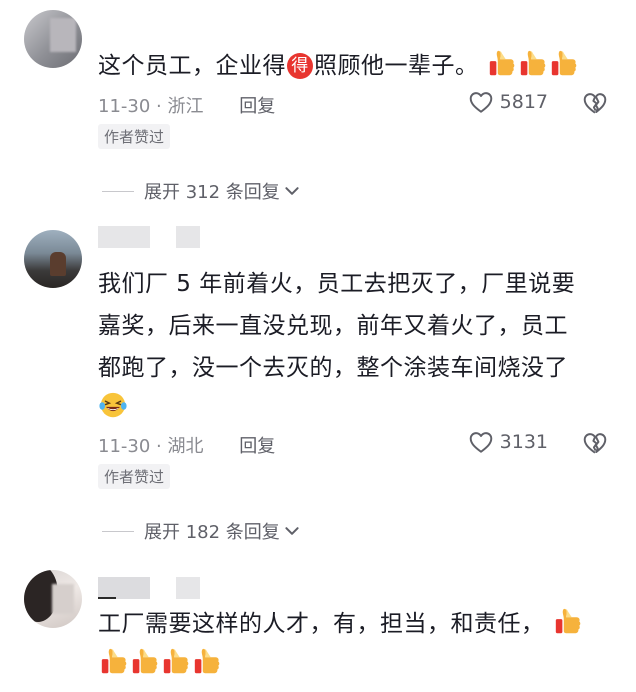 Image resolution: width=636 pixels, height=692 pixels. What do you see at coordinates (192, 66) in the screenshot?
I see `comment-text-part: 这个员工，企业得` at bounding box center [192, 66].